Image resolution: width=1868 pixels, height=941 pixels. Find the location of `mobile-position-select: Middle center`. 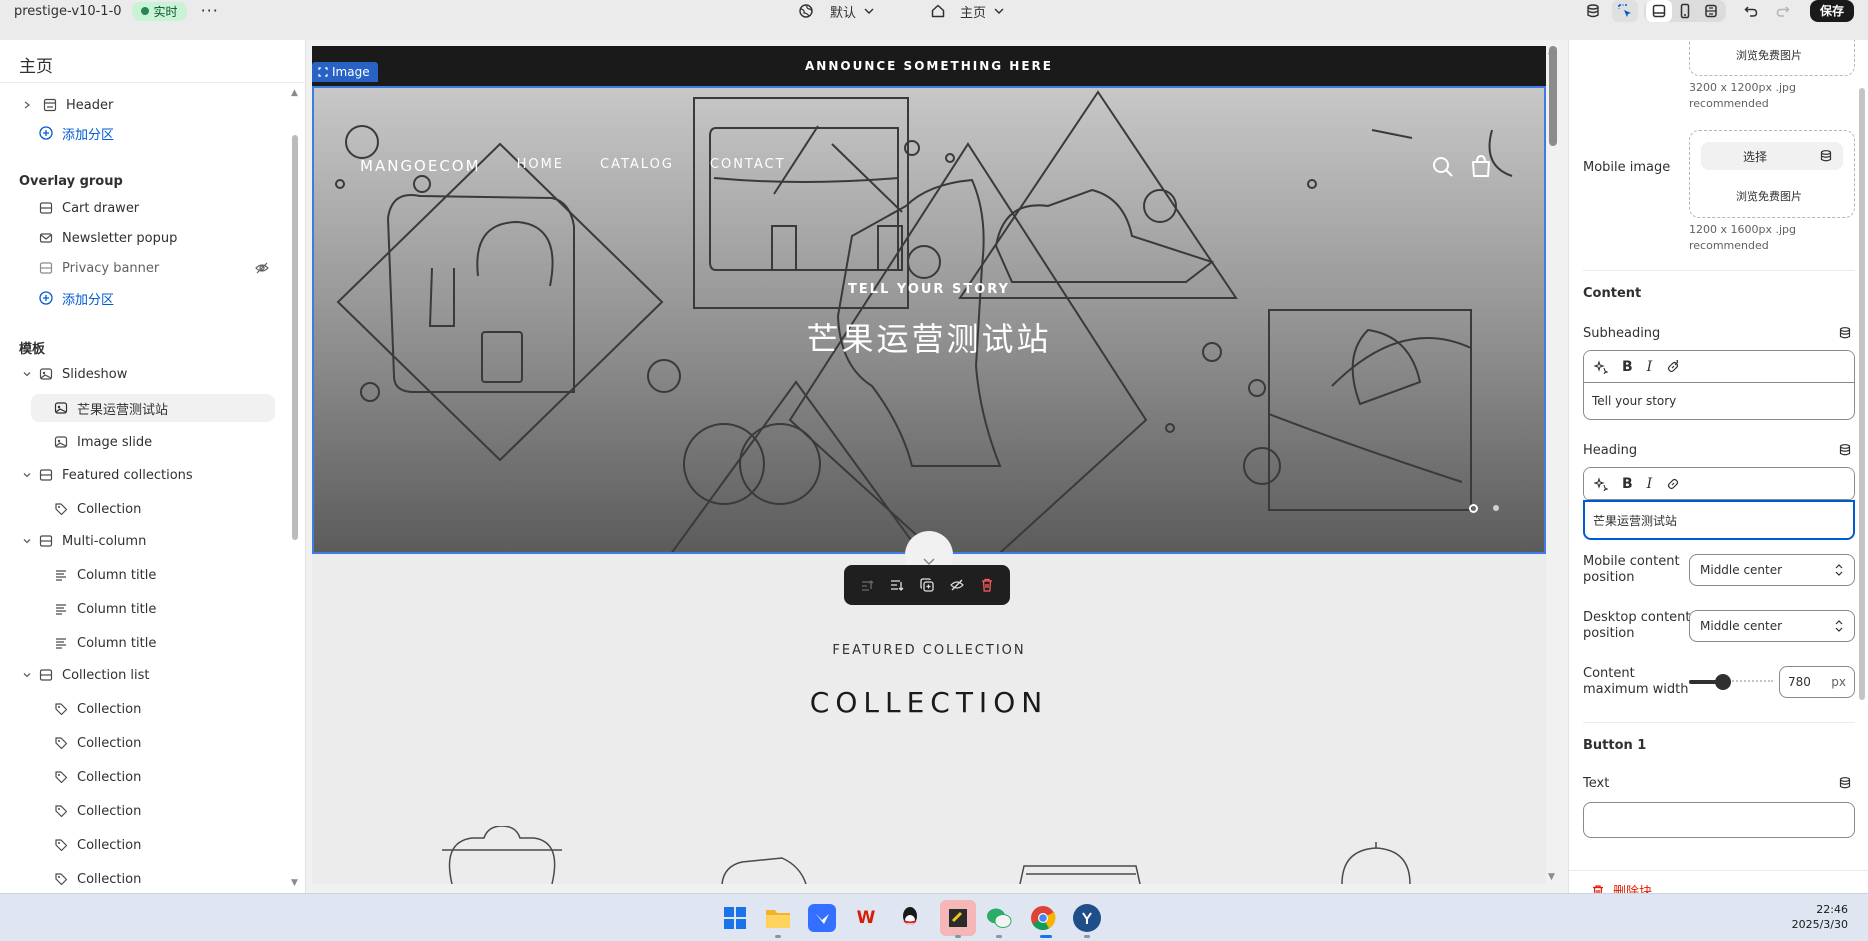

mobile-position-select: Middle center is located at coordinates (1772, 570).